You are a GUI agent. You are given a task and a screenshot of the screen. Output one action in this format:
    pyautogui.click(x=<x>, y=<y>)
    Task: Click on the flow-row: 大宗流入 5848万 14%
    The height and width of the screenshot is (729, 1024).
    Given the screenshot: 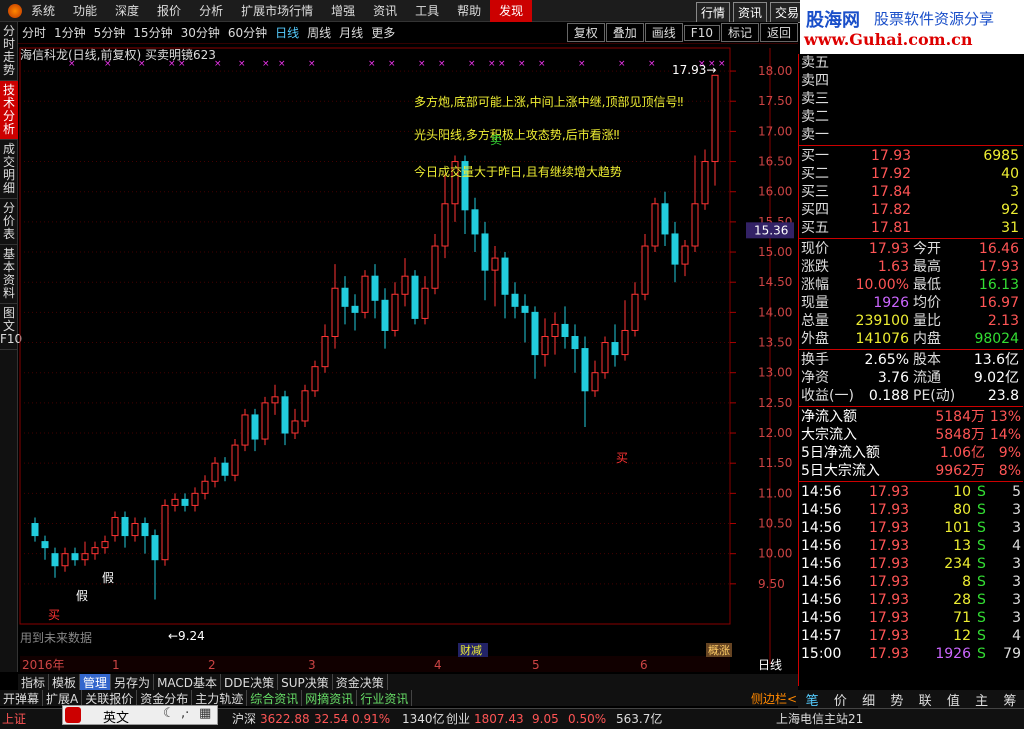 What is the action you would take?
    pyautogui.click(x=911, y=435)
    